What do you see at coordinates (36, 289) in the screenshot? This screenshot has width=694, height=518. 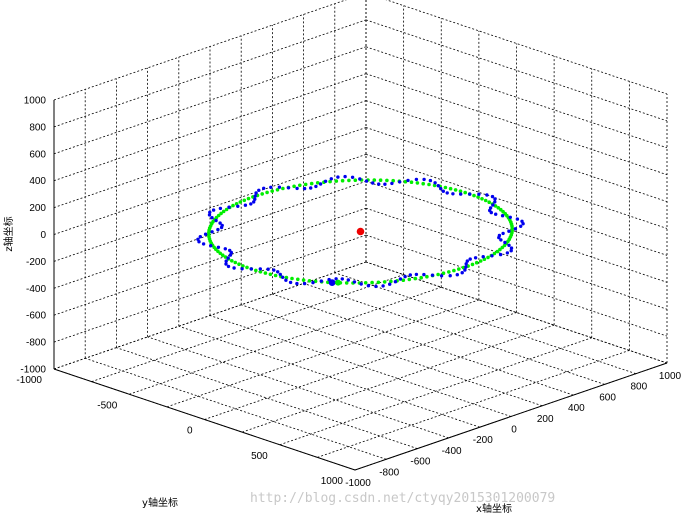 I see `z-tick-label: -400` at bounding box center [36, 289].